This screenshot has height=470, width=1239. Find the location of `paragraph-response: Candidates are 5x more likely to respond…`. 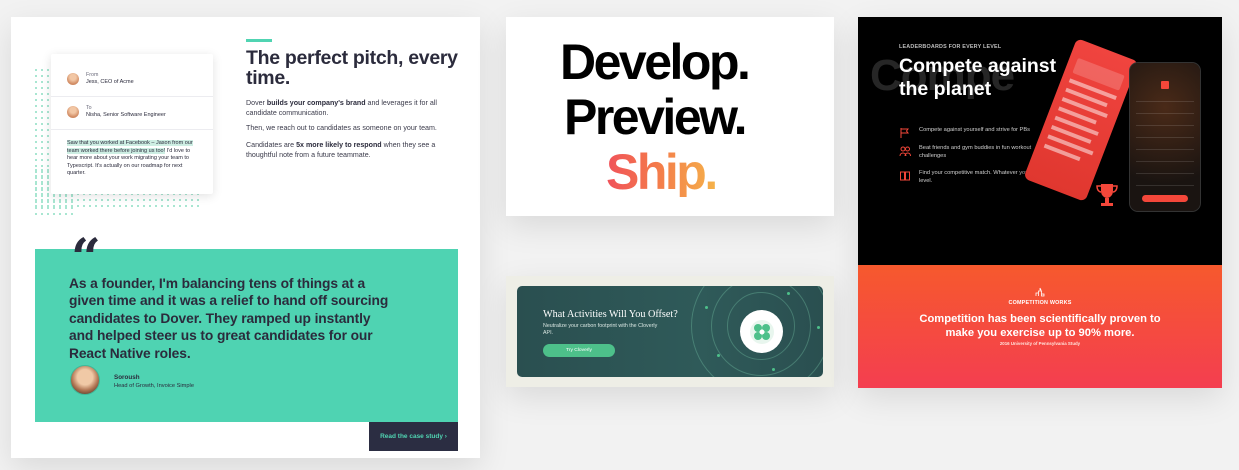

paragraph-response: Candidates are 5x more likely to respond… is located at coordinates (357, 150).